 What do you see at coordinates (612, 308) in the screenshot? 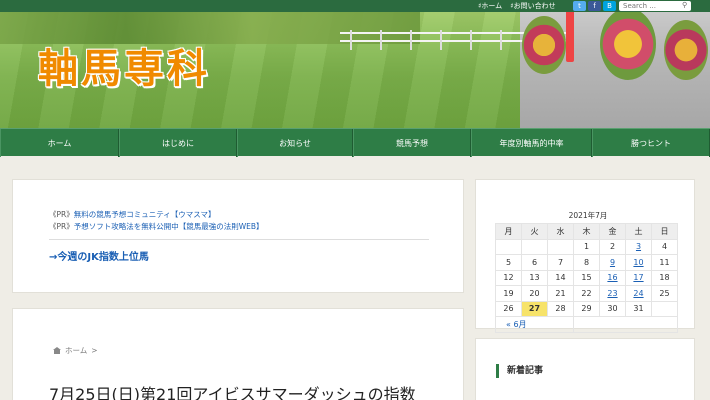
I see `calendar-day: 30` at bounding box center [612, 308].